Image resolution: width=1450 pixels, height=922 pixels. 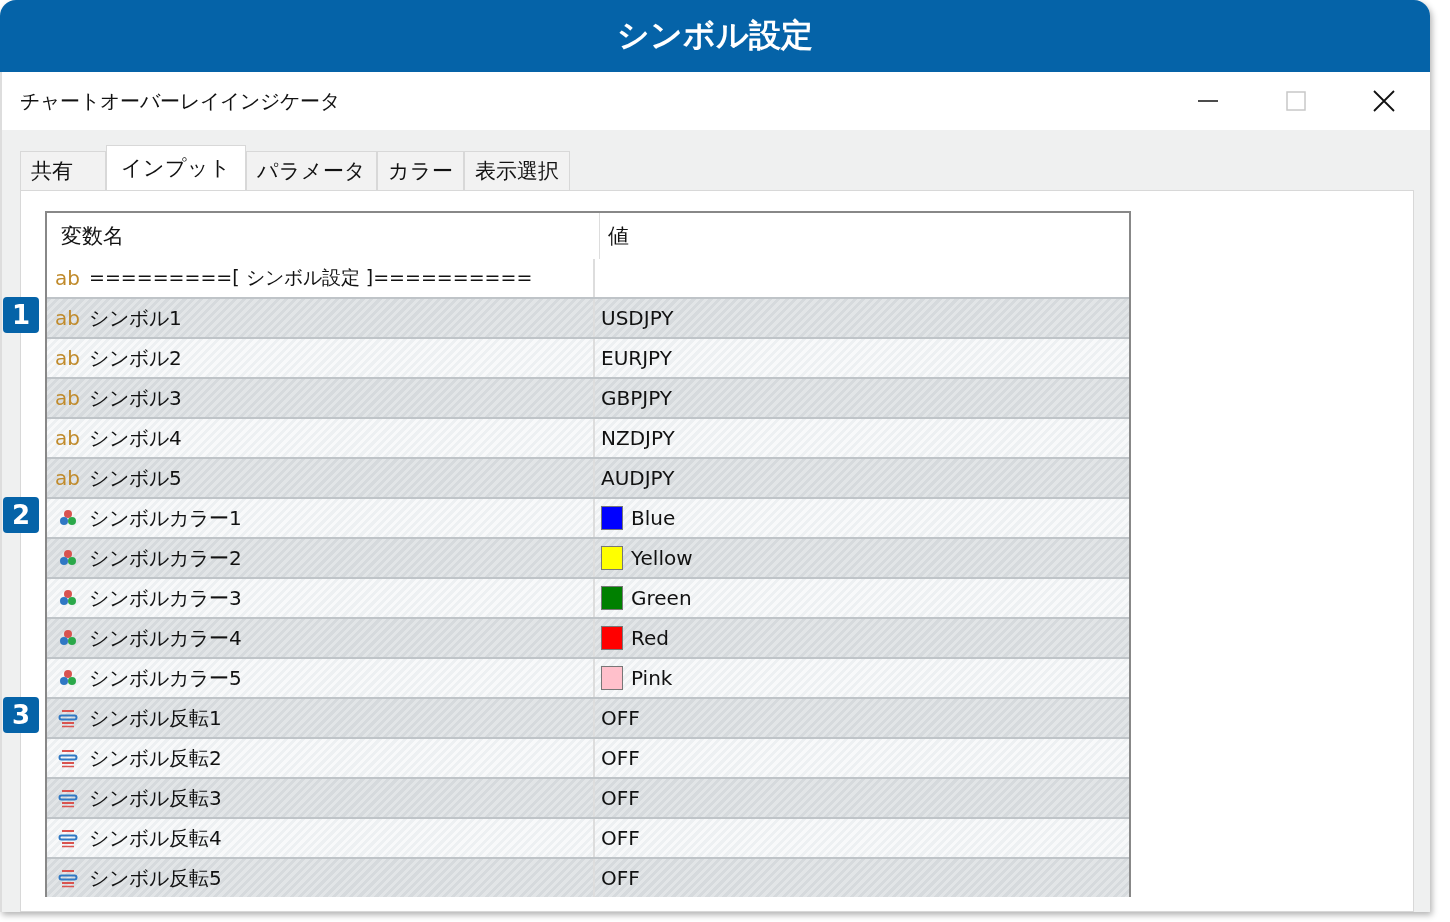 I want to click on table-cell: シンボル2, so click(x=135, y=358).